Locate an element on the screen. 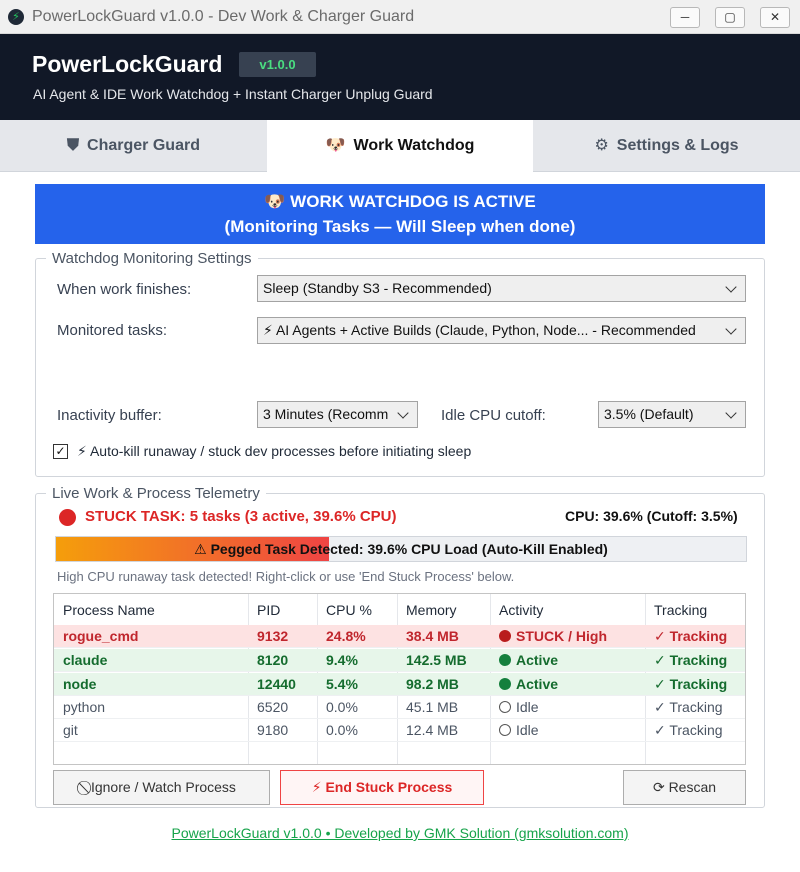  dog-face-icon: 🐶 is located at coordinates (335, 145).